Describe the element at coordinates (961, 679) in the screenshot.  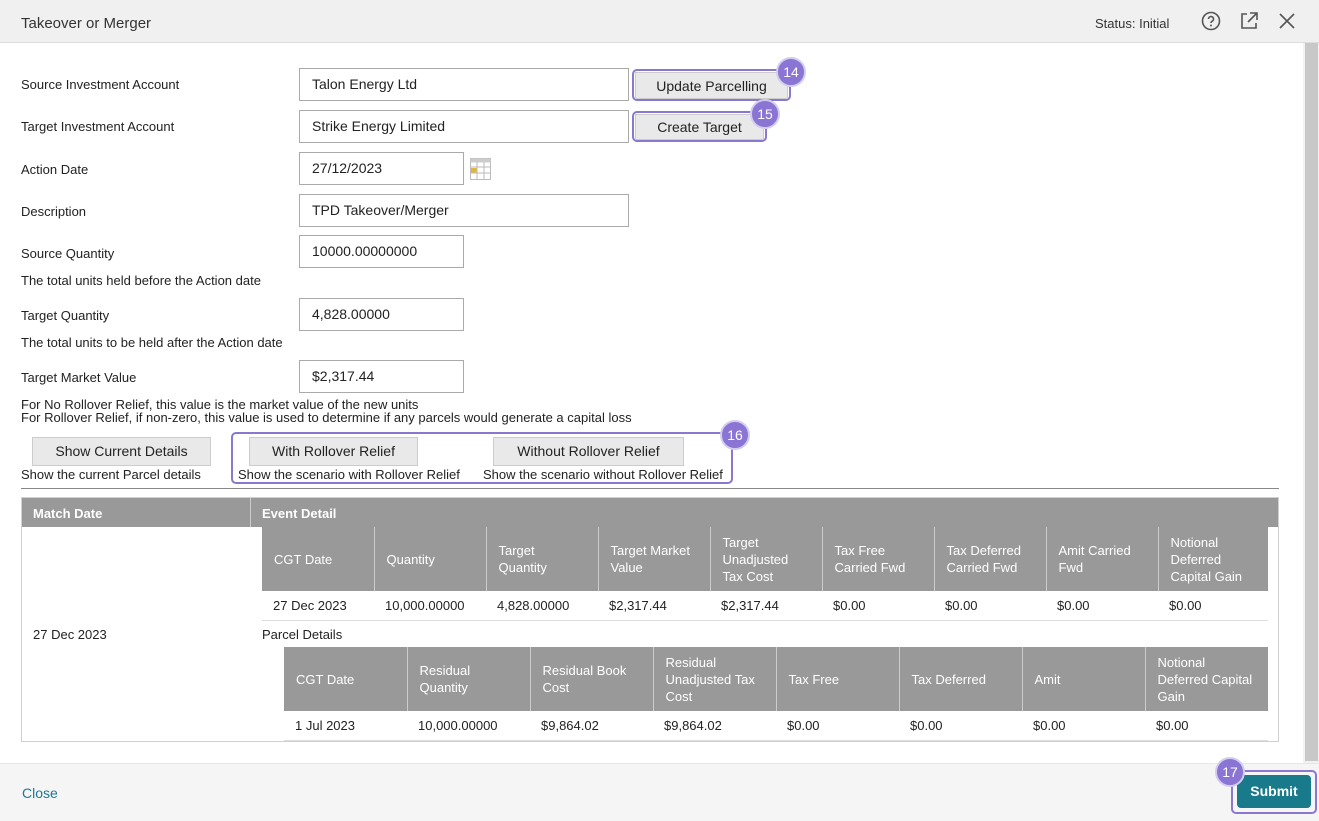
I see `parcel-col-header: Tax Deferred` at that location.